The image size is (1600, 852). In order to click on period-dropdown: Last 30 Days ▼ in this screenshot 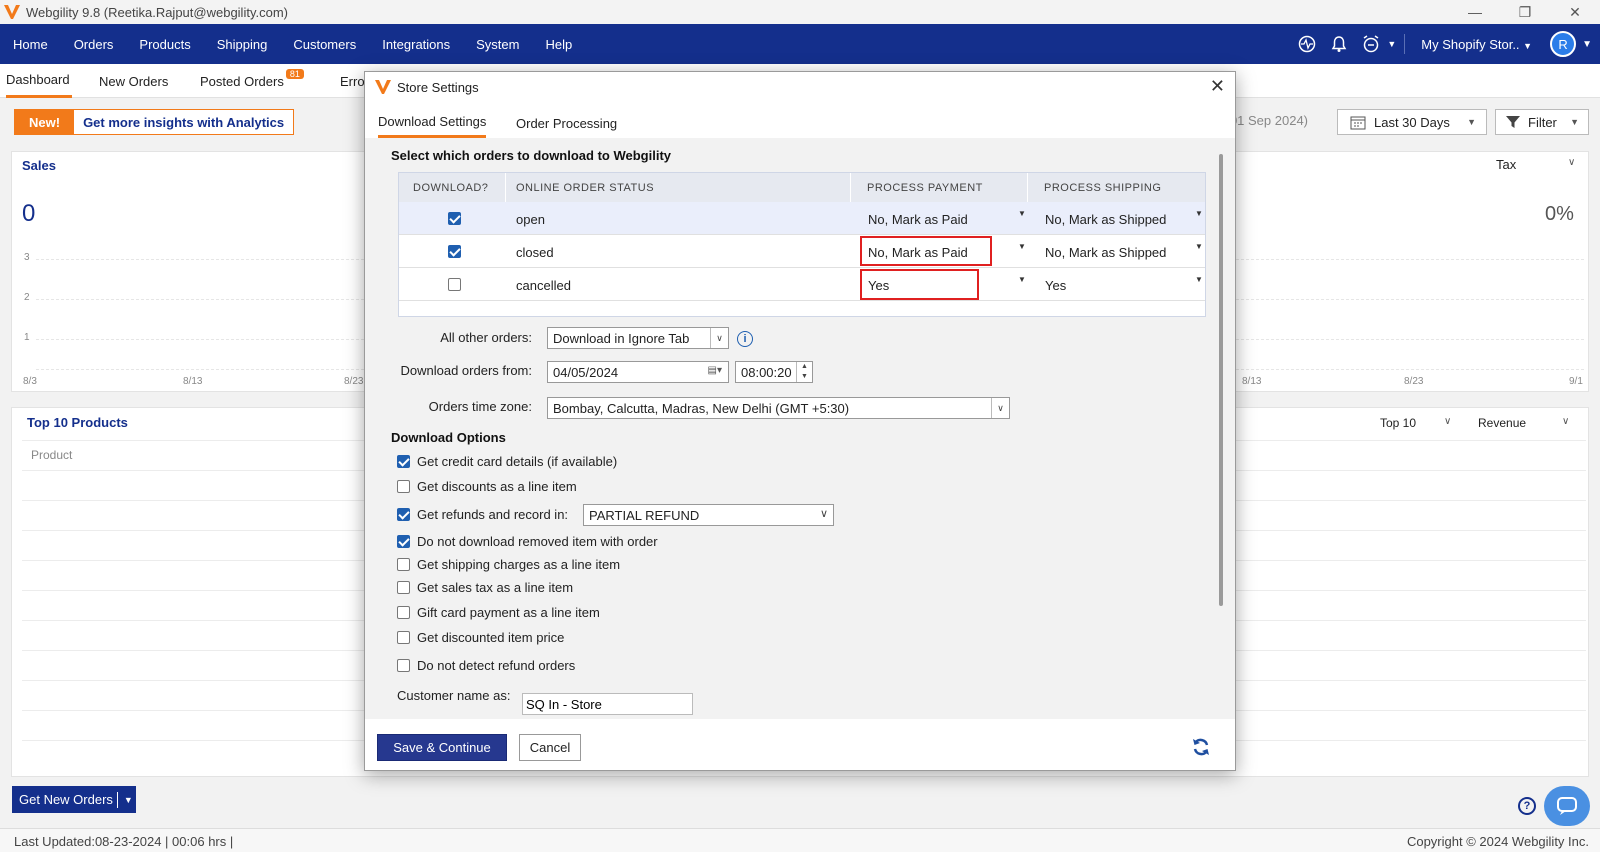, I will do `click(1412, 122)`.